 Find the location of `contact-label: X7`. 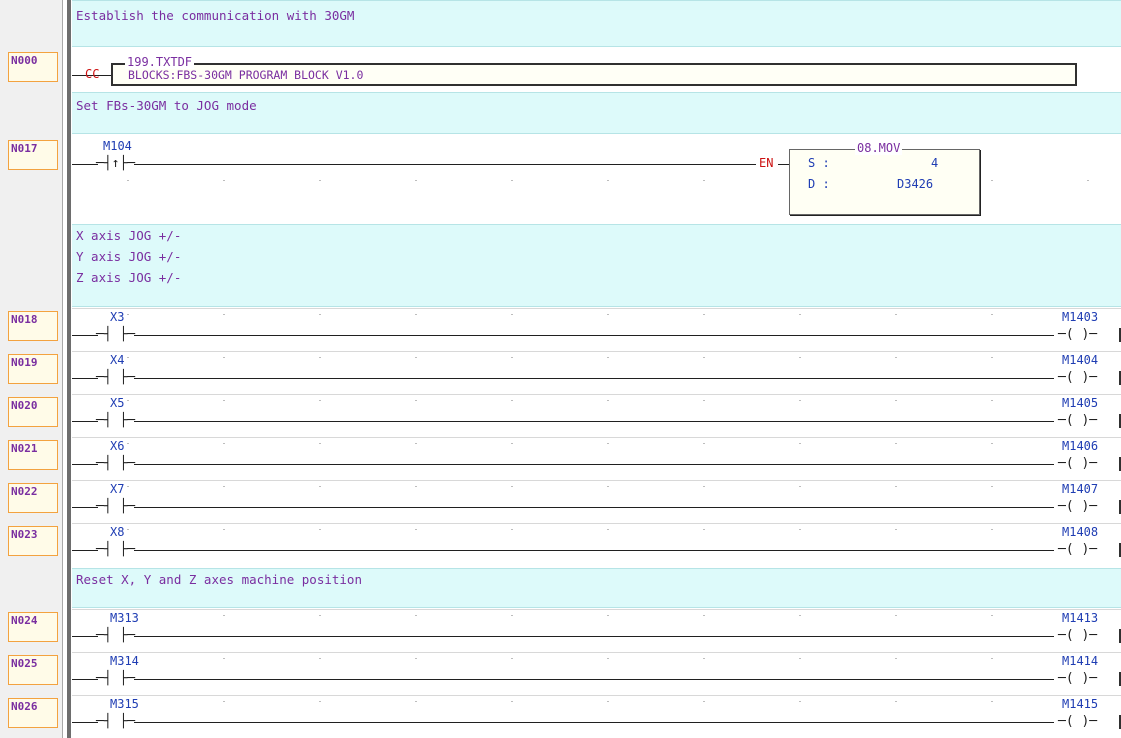

contact-label: X7 is located at coordinates (117, 489).